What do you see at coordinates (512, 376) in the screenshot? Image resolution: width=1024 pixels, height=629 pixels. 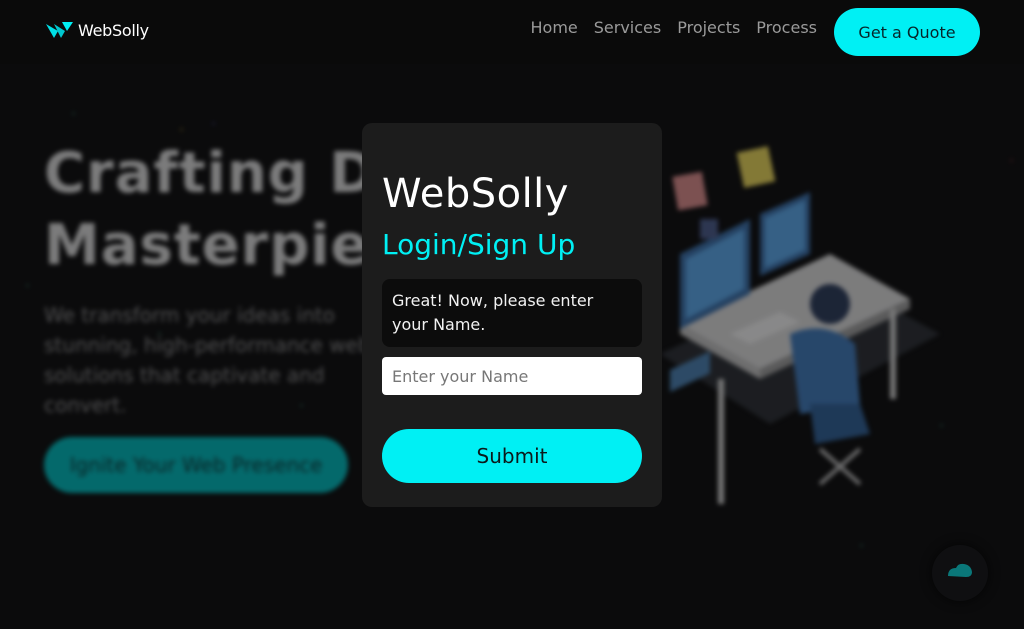 I see `name-input` at bounding box center [512, 376].